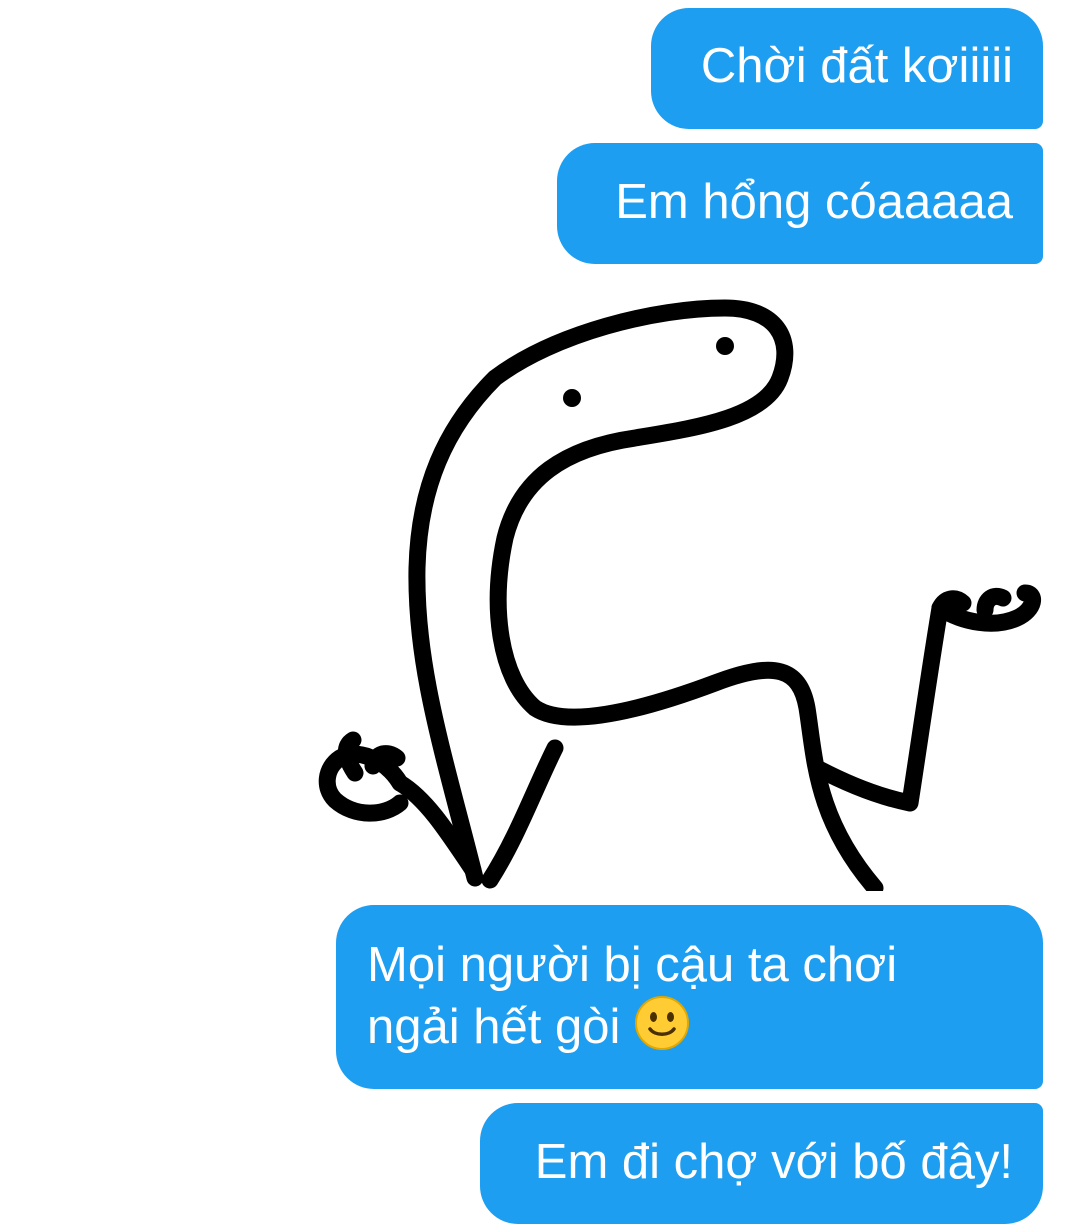  I want to click on message-text-line-2-text: ngải hết gòi, so click(494, 1027).